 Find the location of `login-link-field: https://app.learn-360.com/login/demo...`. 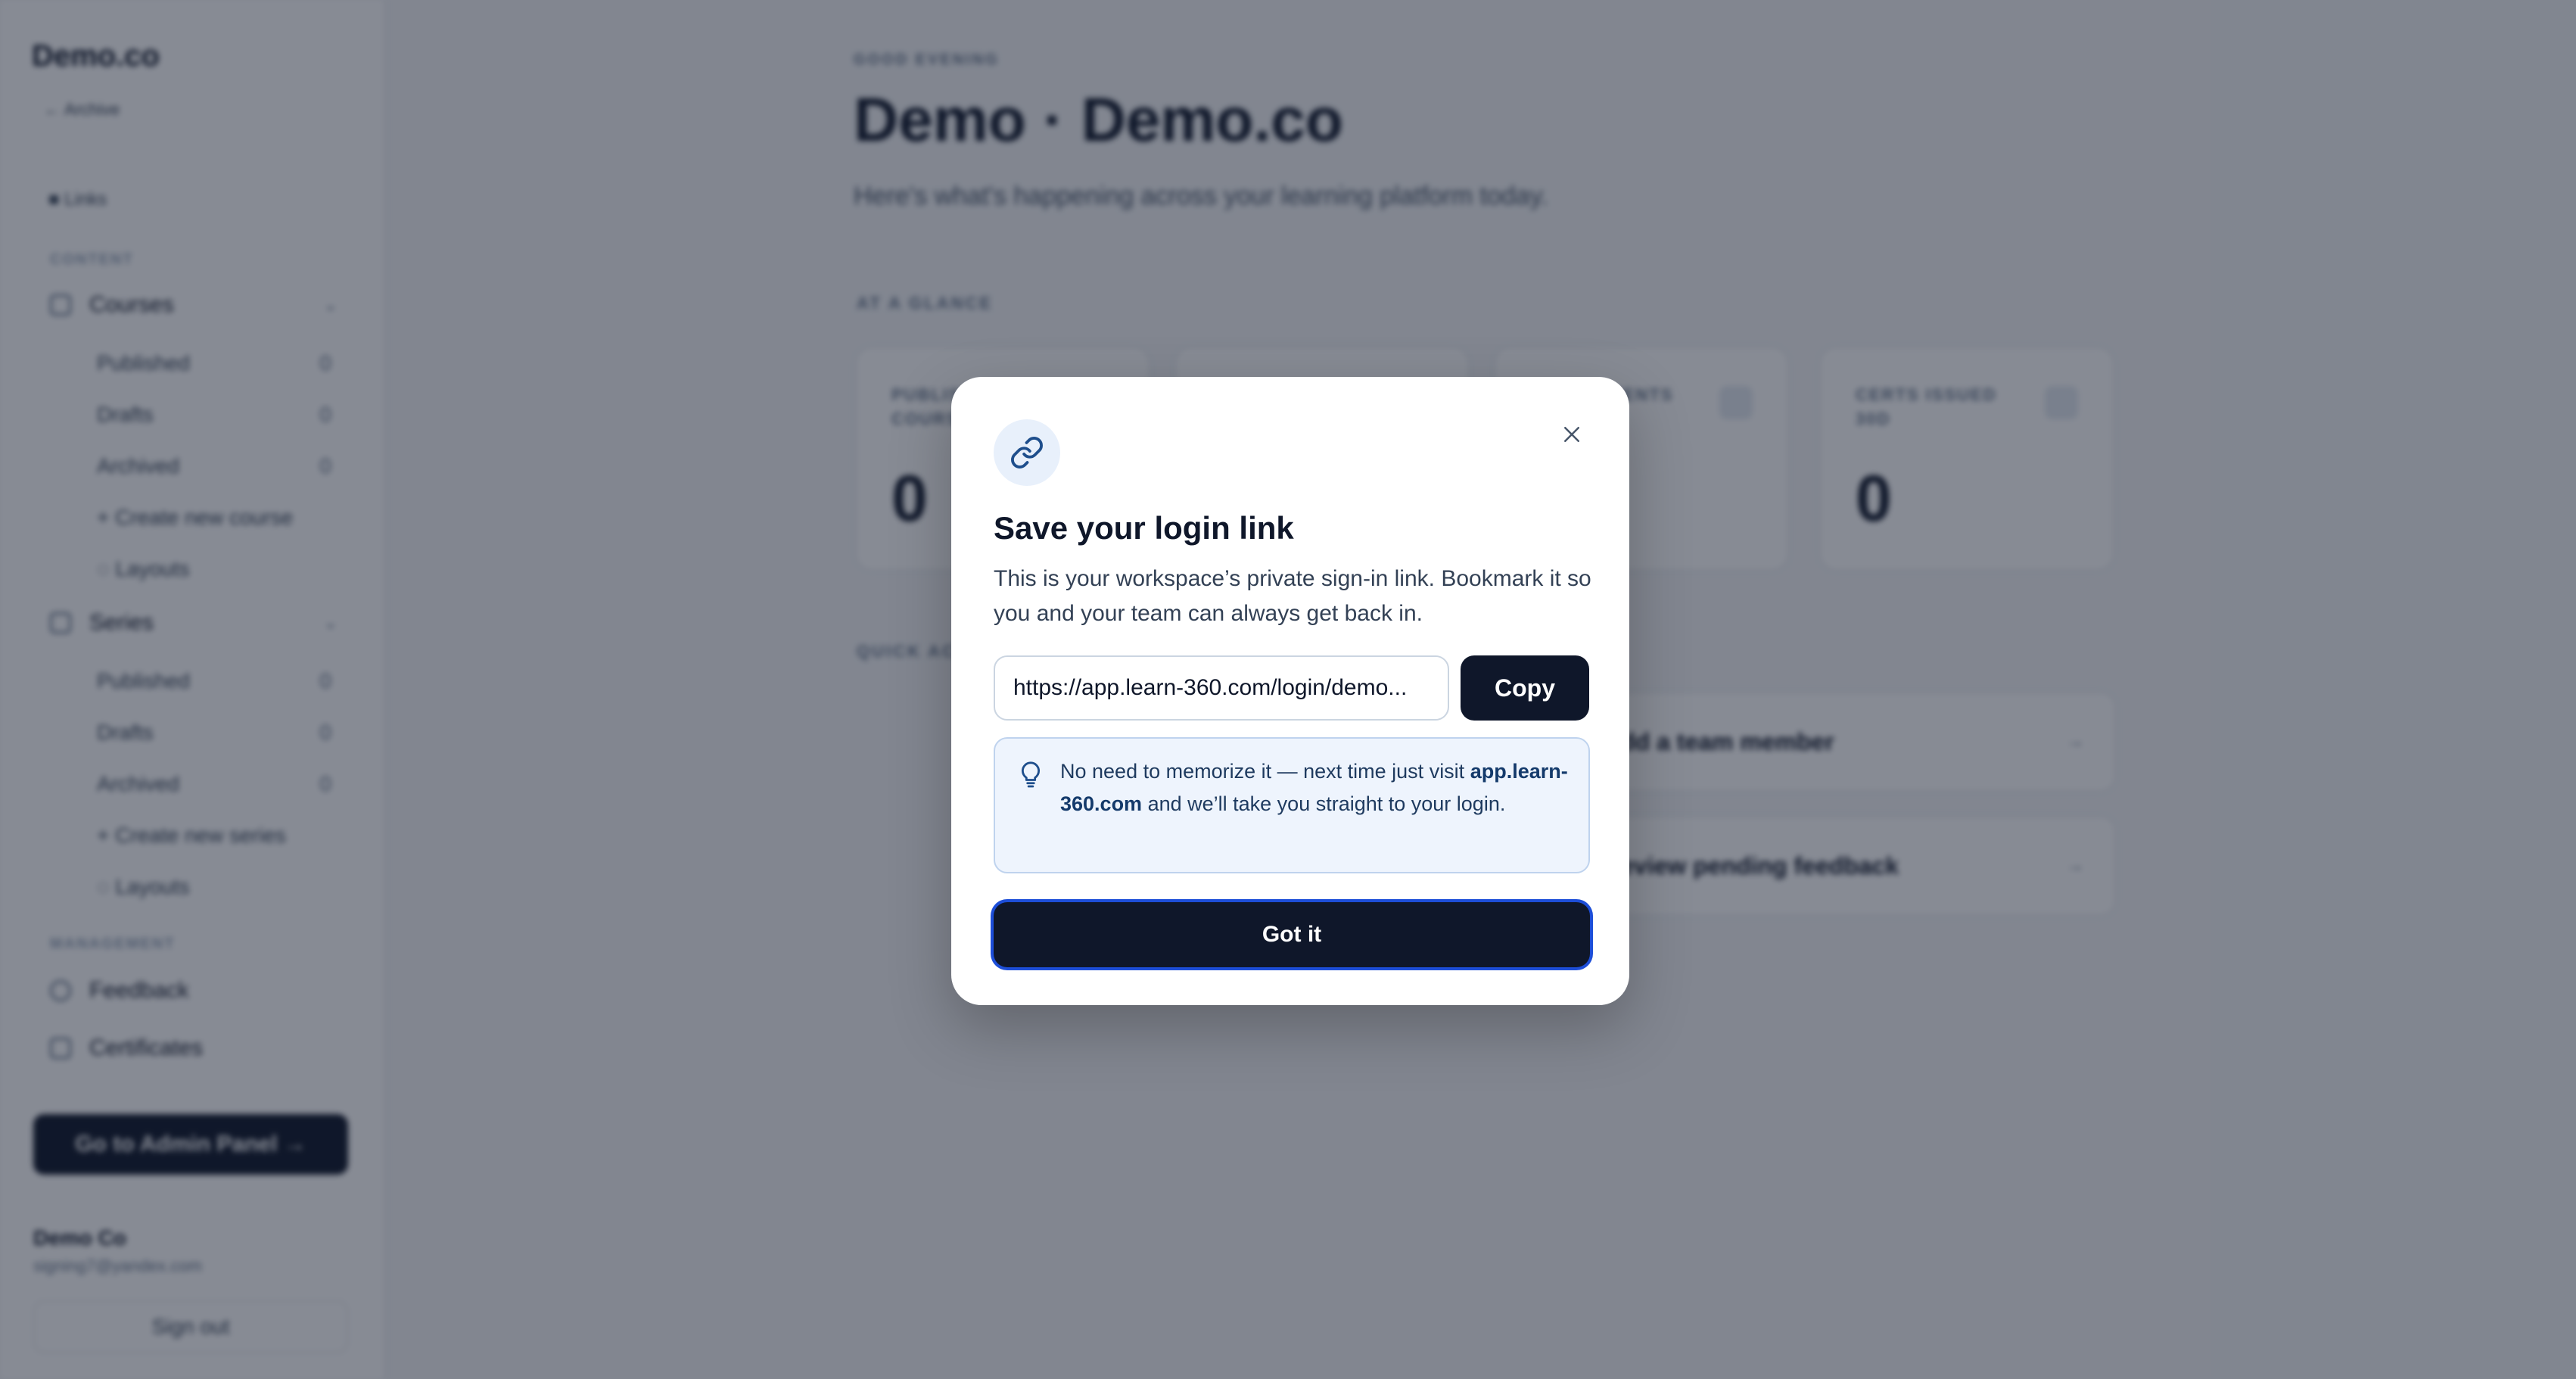

login-link-field: https://app.learn-360.com/login/demo... is located at coordinates (1221, 688).